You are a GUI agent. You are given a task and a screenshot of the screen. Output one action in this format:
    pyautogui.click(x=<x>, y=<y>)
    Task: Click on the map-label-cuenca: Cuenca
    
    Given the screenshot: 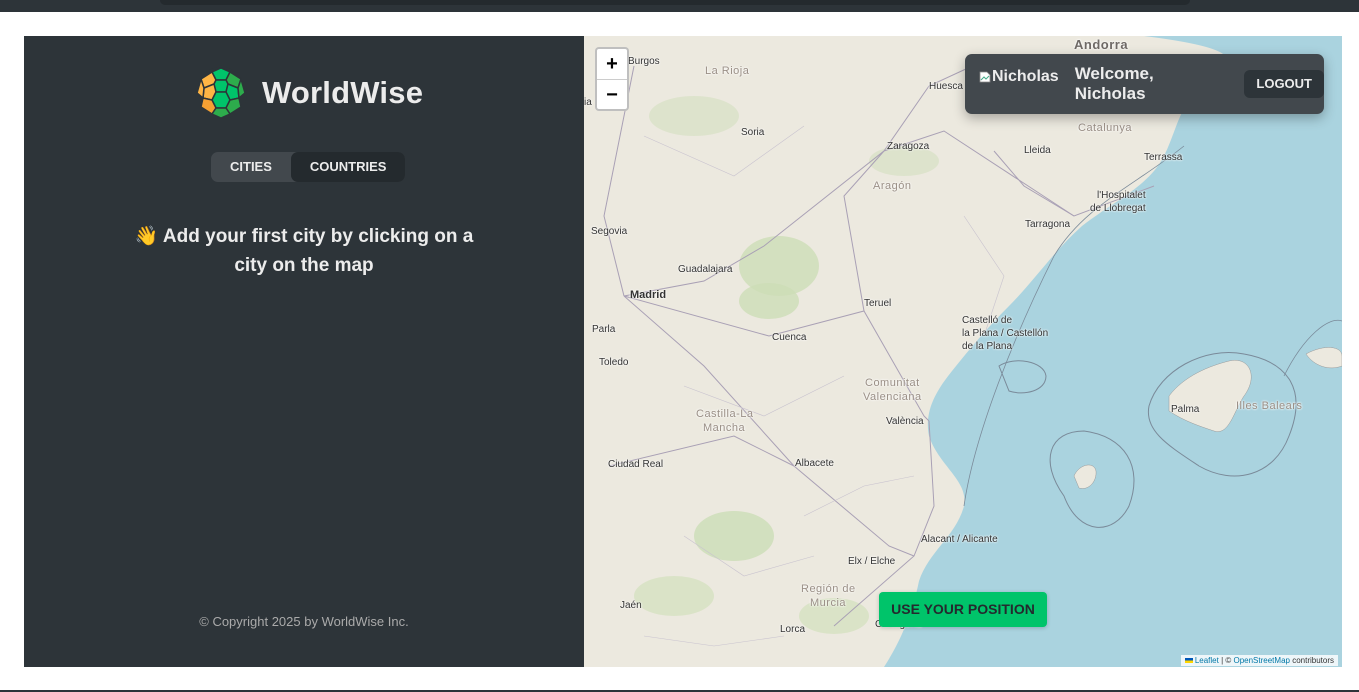 What is the action you would take?
    pyautogui.click(x=789, y=337)
    